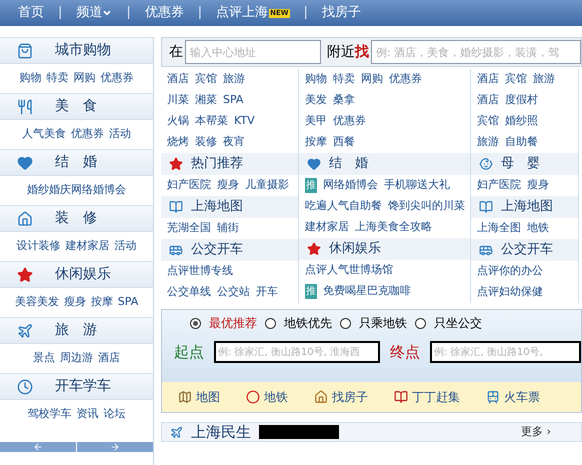 This screenshot has width=582, height=465. Describe the element at coordinates (109, 358) in the screenshot. I see `category-link: 酒店` at that location.